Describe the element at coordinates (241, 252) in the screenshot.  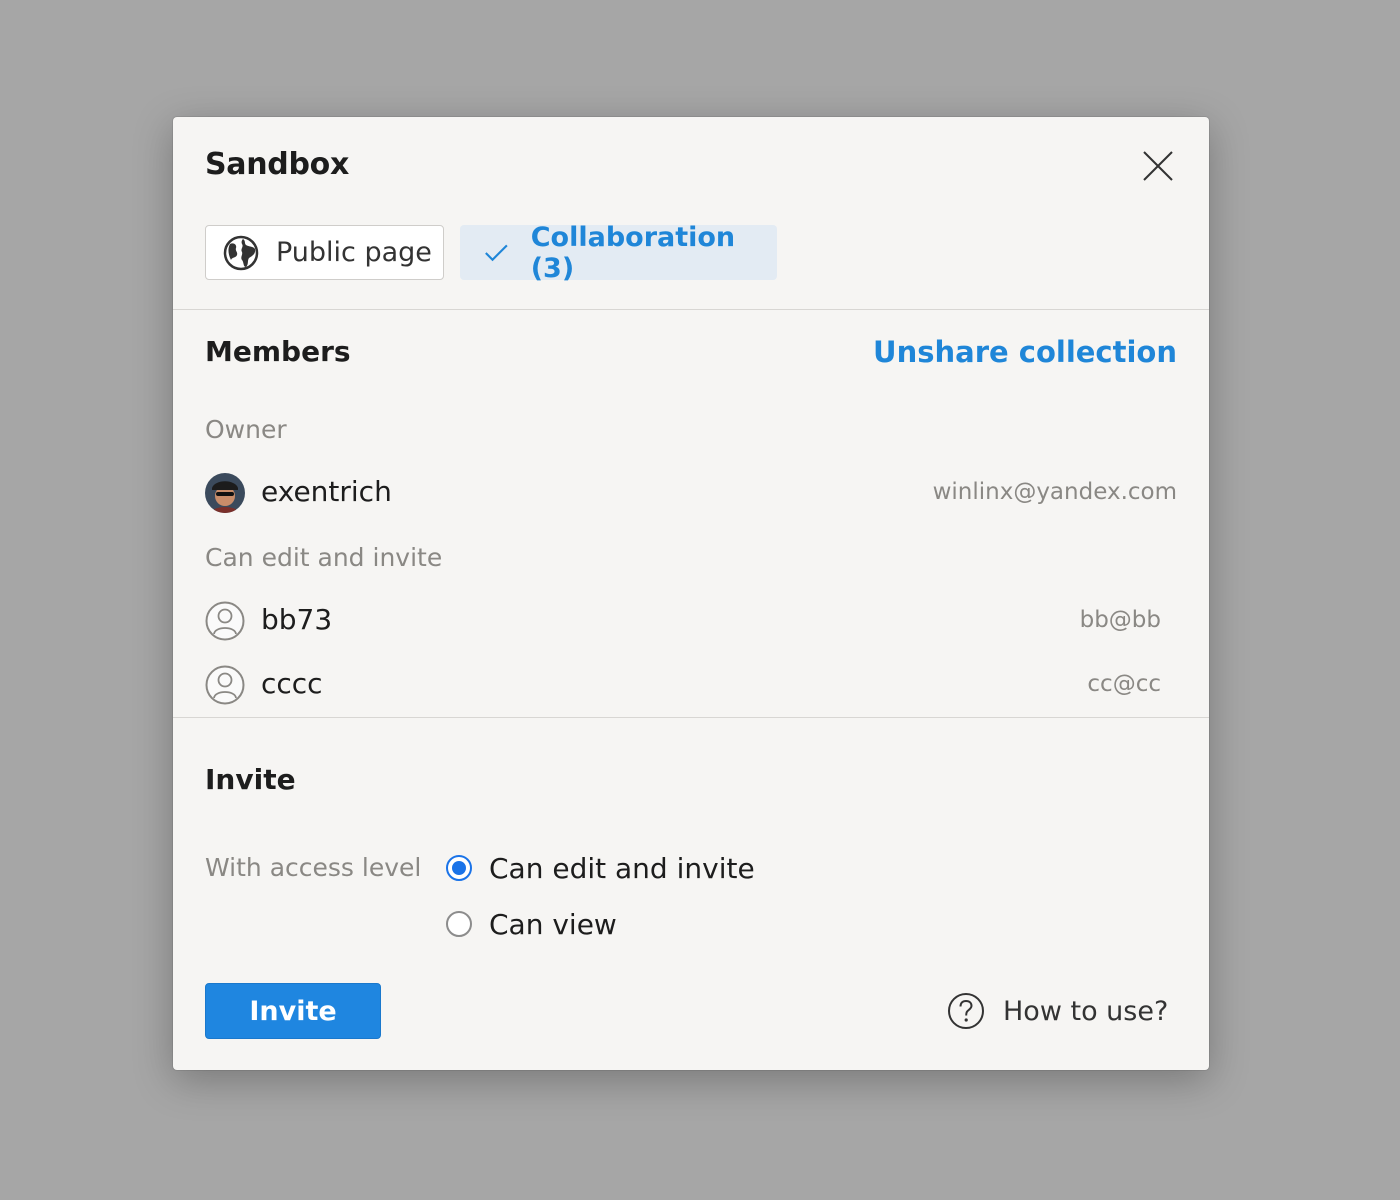
I see `globe-icon` at that location.